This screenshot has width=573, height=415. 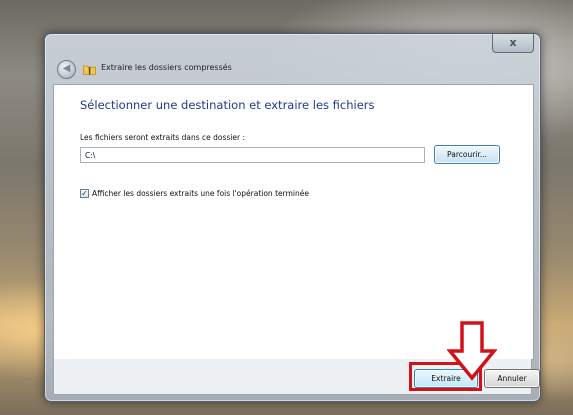 I want to click on close-button: x, so click(x=513, y=43).